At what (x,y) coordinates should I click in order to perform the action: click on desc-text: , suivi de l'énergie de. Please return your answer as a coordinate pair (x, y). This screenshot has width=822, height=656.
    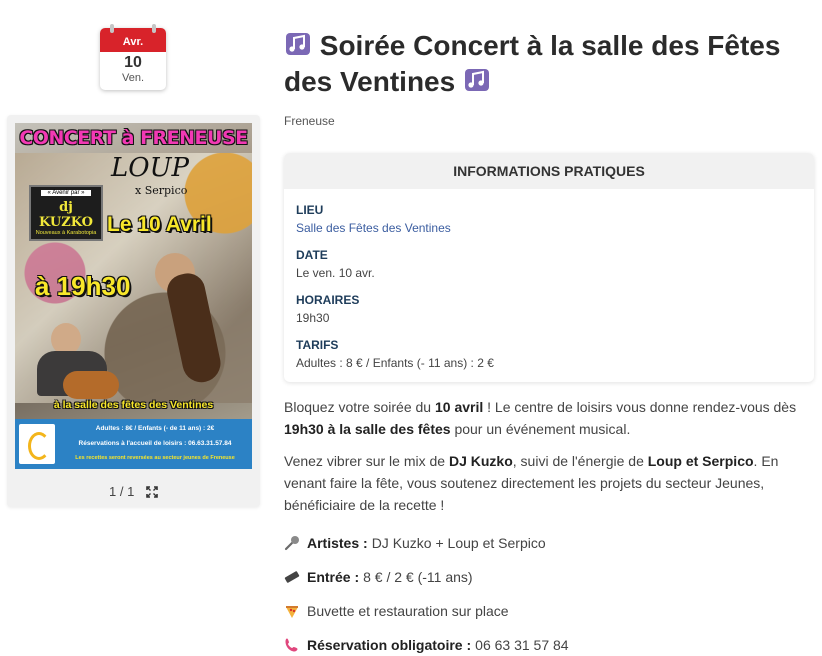
    Looking at the image, I should click on (580, 461).